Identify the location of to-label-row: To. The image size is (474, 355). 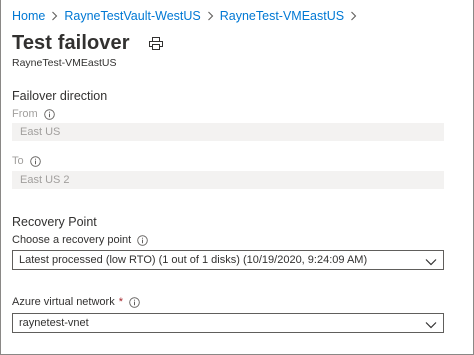
(26, 161).